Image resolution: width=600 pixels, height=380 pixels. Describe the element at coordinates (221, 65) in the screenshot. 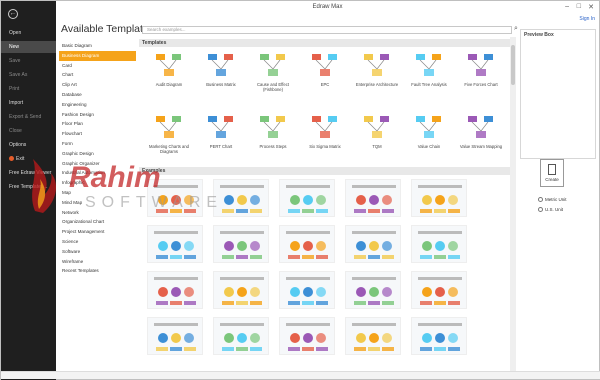

I see `business-matrix-icon` at that location.